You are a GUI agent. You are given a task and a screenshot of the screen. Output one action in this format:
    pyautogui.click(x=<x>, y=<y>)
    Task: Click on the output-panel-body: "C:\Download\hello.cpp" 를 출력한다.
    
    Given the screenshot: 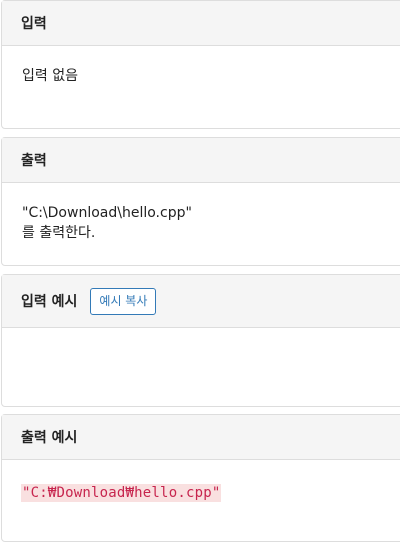 What is the action you would take?
    pyautogui.click(x=201, y=213)
    